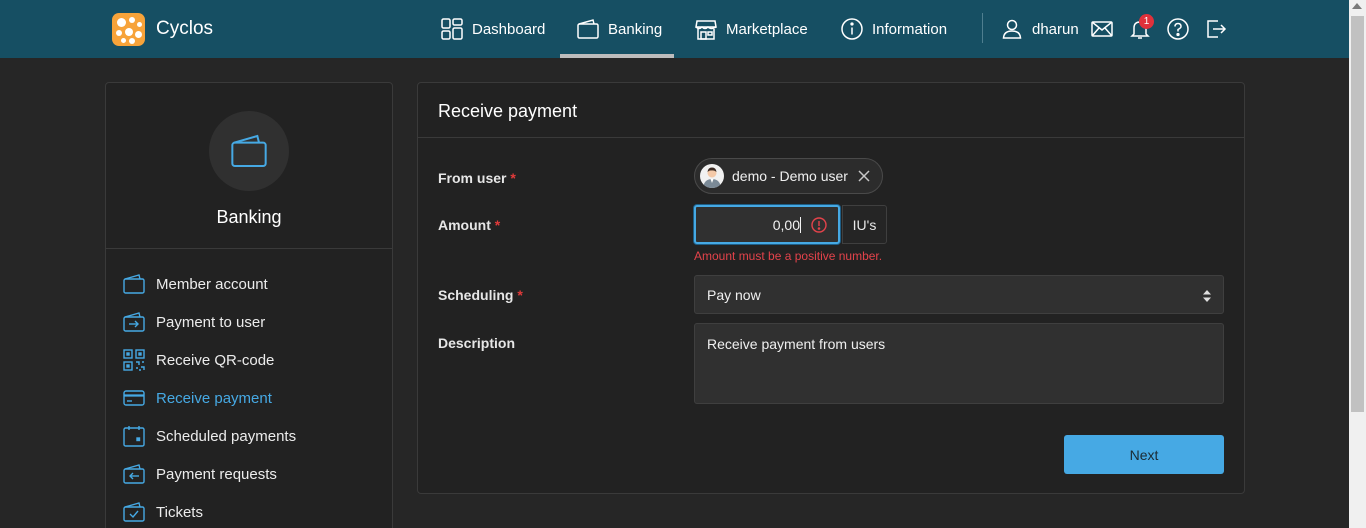  Describe the element at coordinates (226, 436) in the screenshot. I see `sidebar-item-label: Scheduled payments` at that location.